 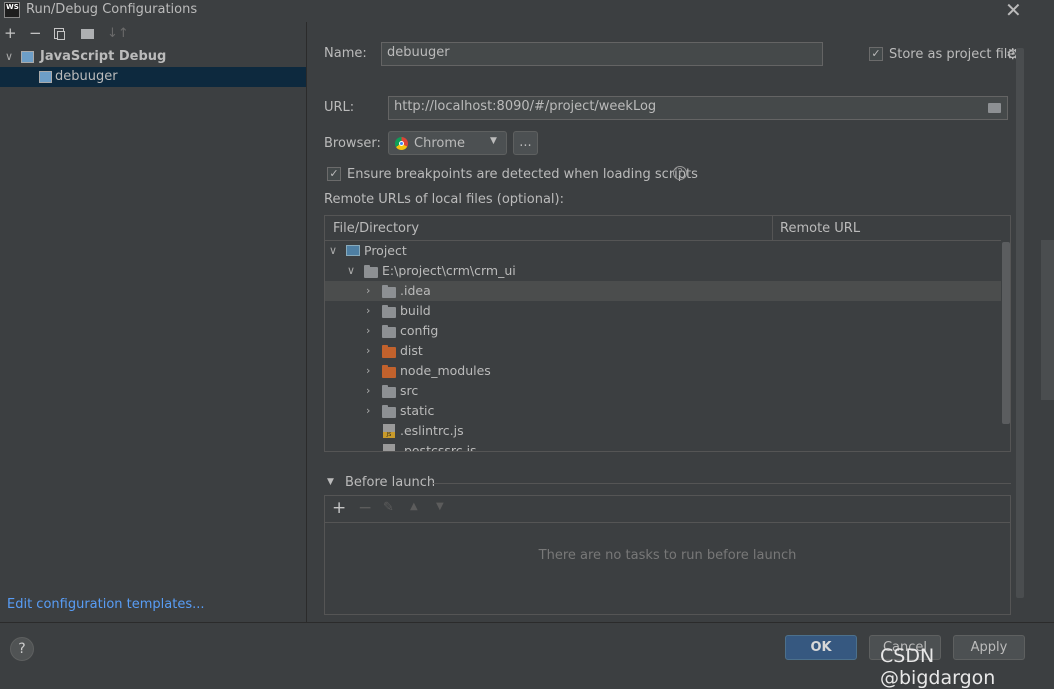 I want to click on url-field: http://localhost:8090/#/project/weekLog, so click(x=698, y=108).